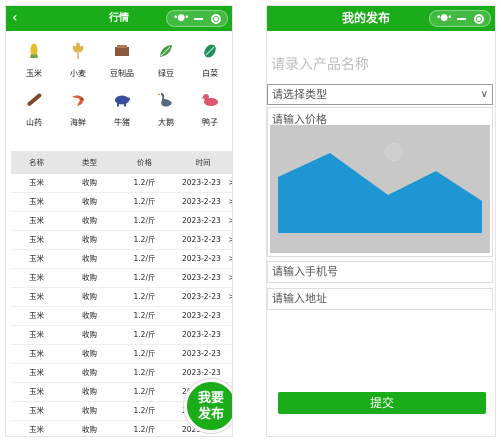 The height and width of the screenshot is (443, 501). Describe the element at coordinates (34, 122) in the screenshot. I see `category-label: 山药` at that location.